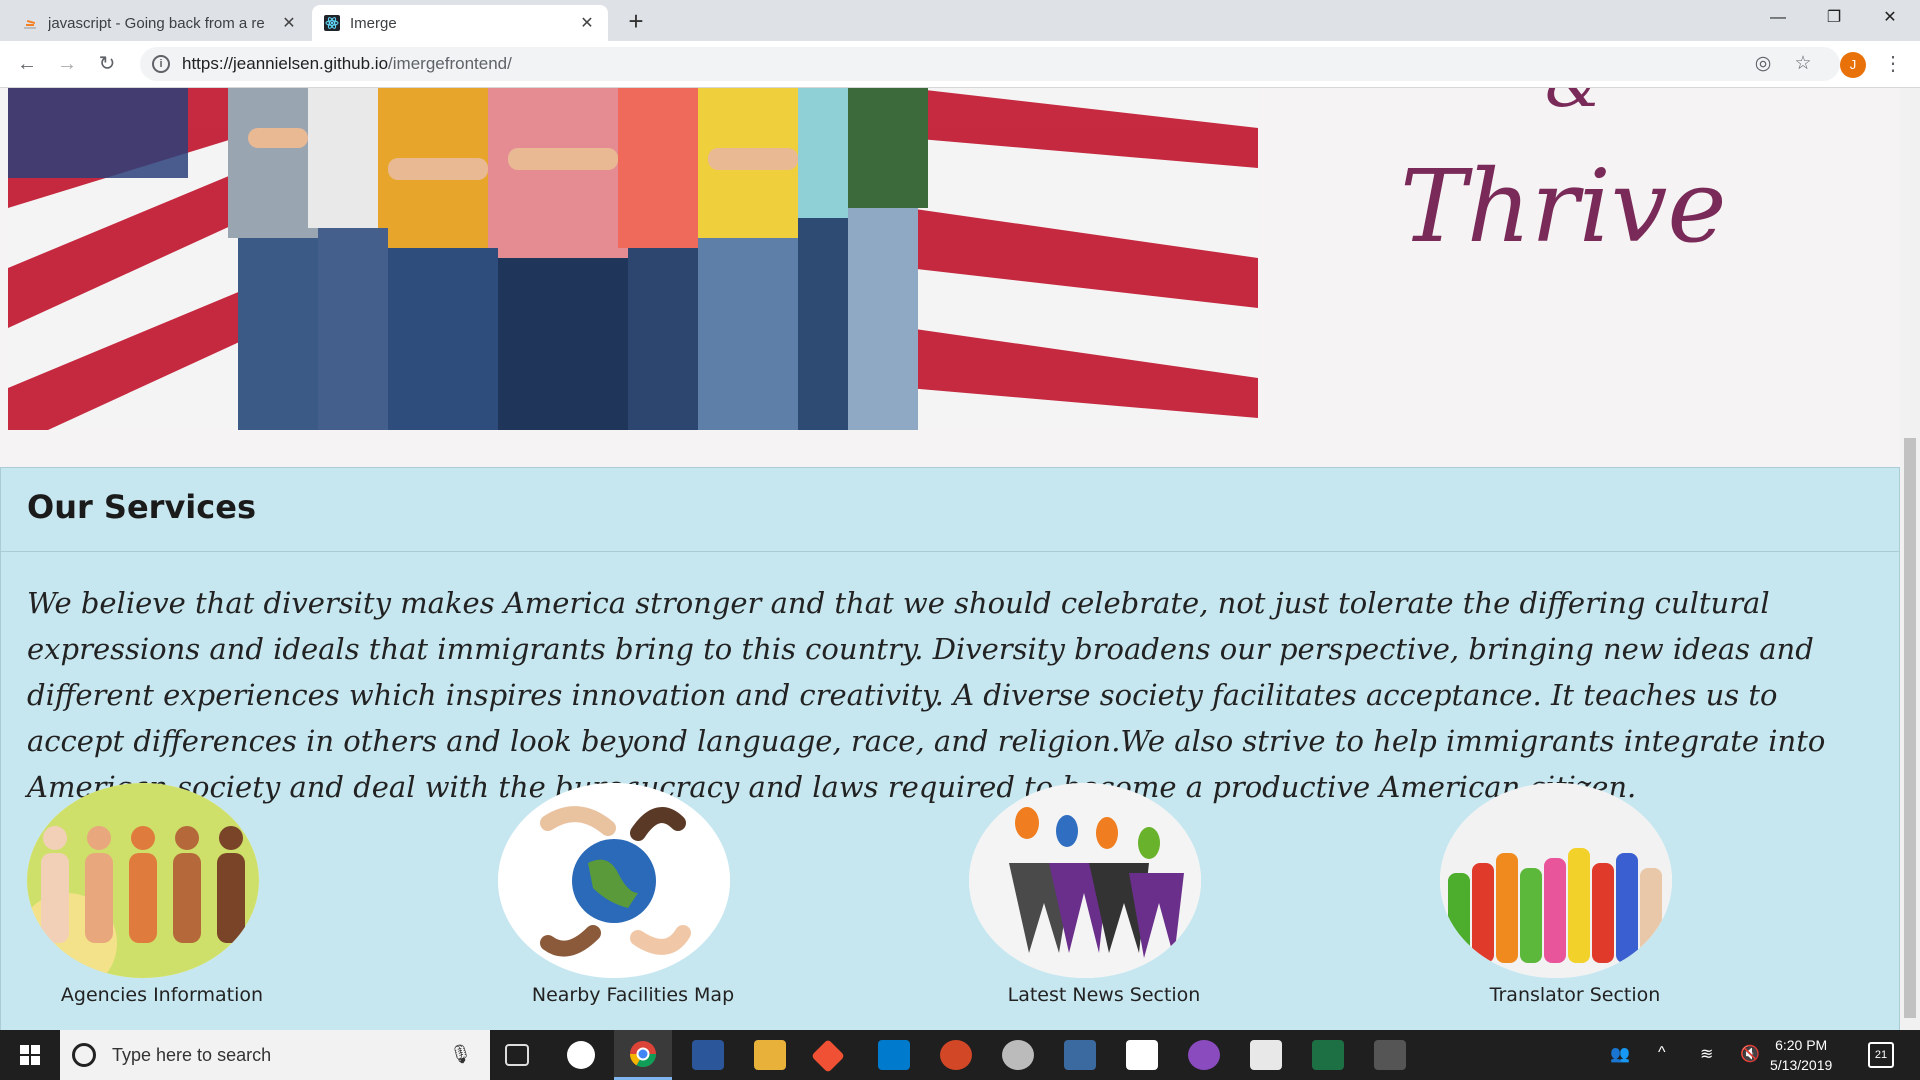  What do you see at coordinates (156, 23) in the screenshot?
I see `tab-title: javascript - Going back from a re` at bounding box center [156, 23].